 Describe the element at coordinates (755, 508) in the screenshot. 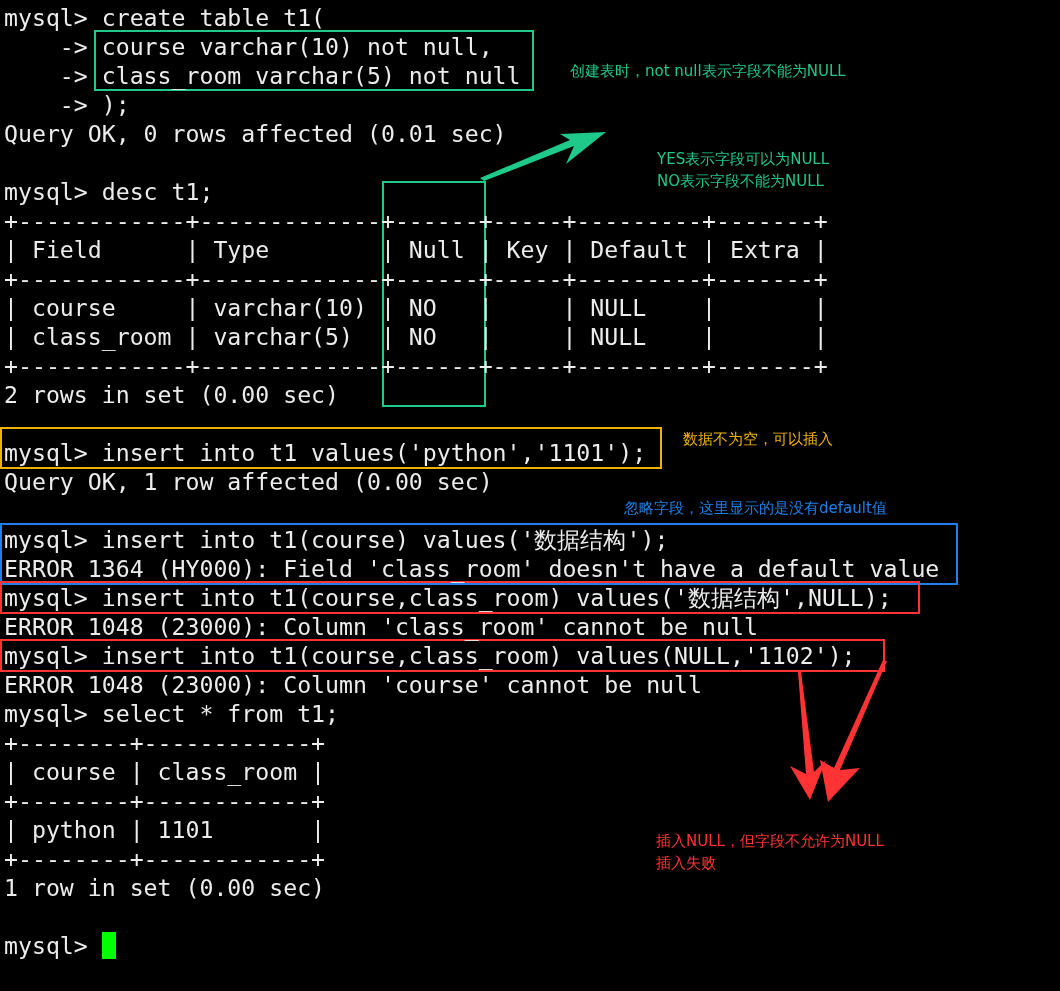

I see `note-text: 忽略字段，这里显示的是没有default值` at that location.